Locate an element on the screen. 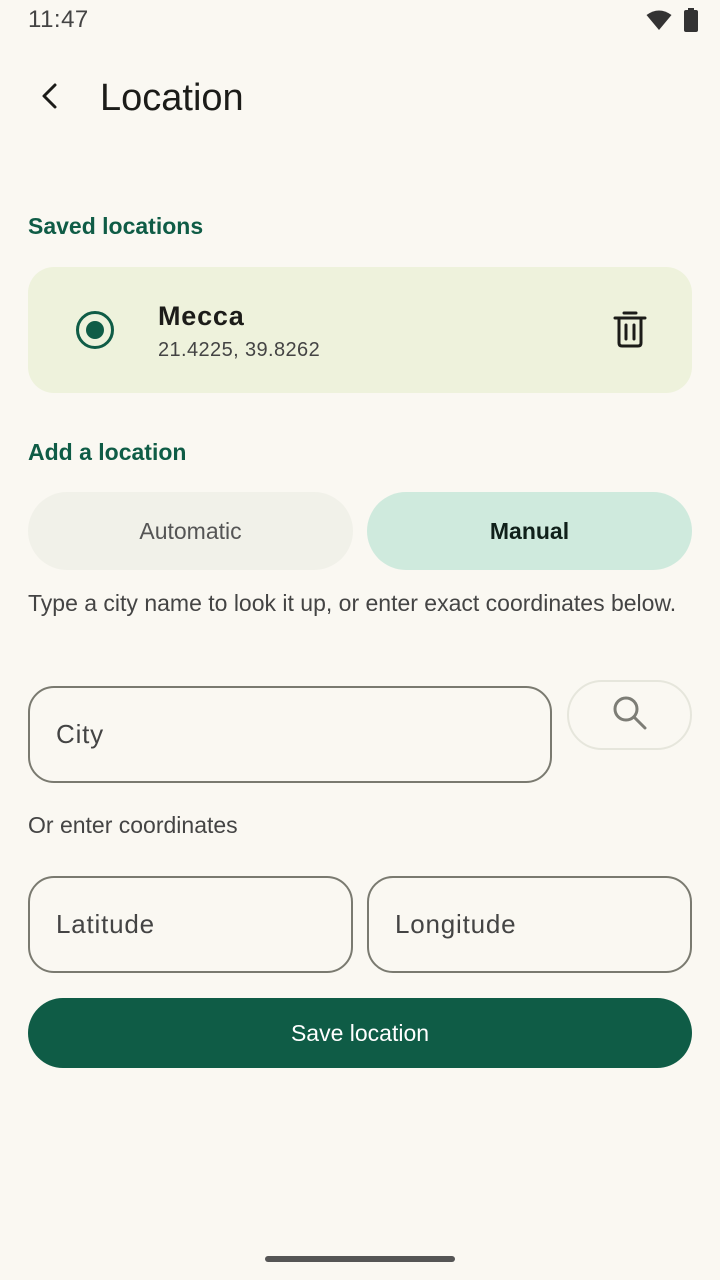 The height and width of the screenshot is (1280, 720). mode-automatic-button: Automatic is located at coordinates (190, 531).